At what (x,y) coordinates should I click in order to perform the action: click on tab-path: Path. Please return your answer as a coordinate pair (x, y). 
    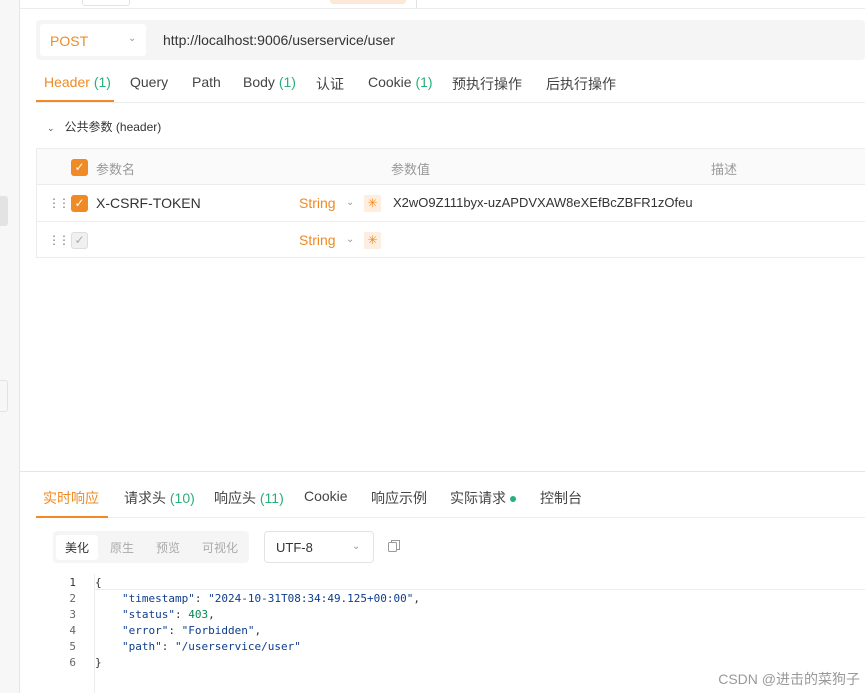
    Looking at the image, I should click on (206, 82).